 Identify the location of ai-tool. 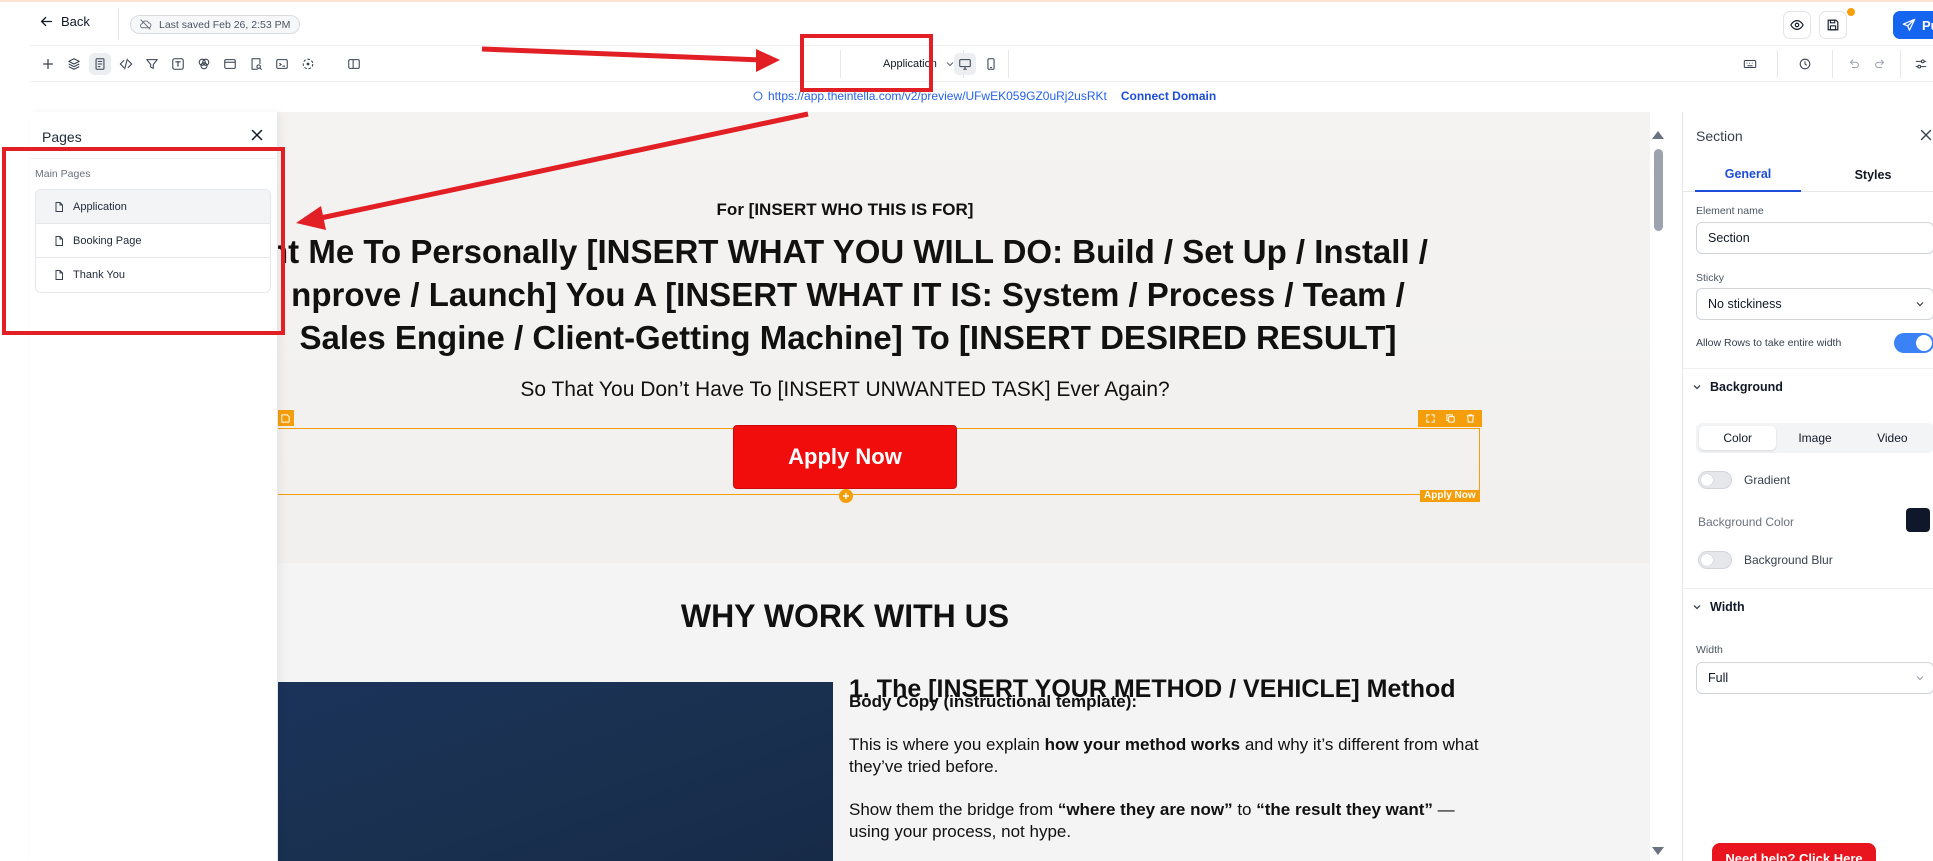
(308, 64).